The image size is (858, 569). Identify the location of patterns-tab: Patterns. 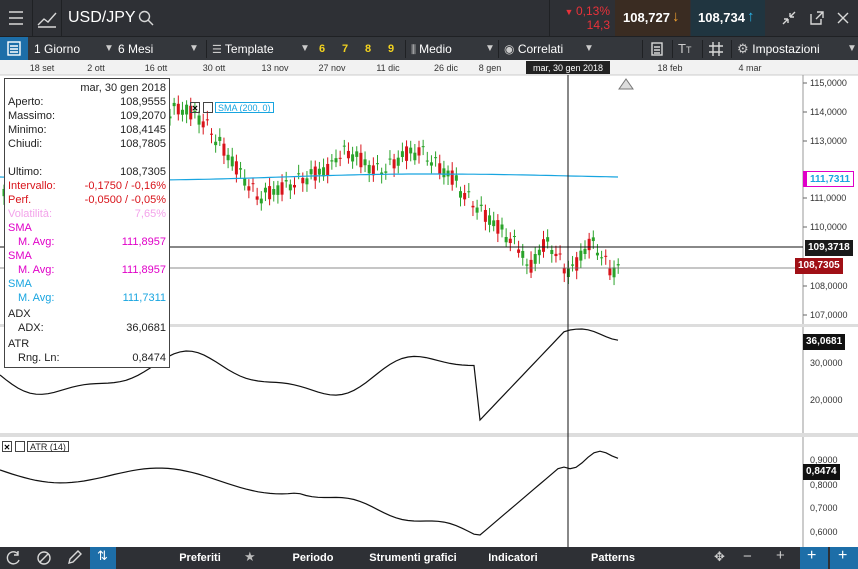
(613, 558).